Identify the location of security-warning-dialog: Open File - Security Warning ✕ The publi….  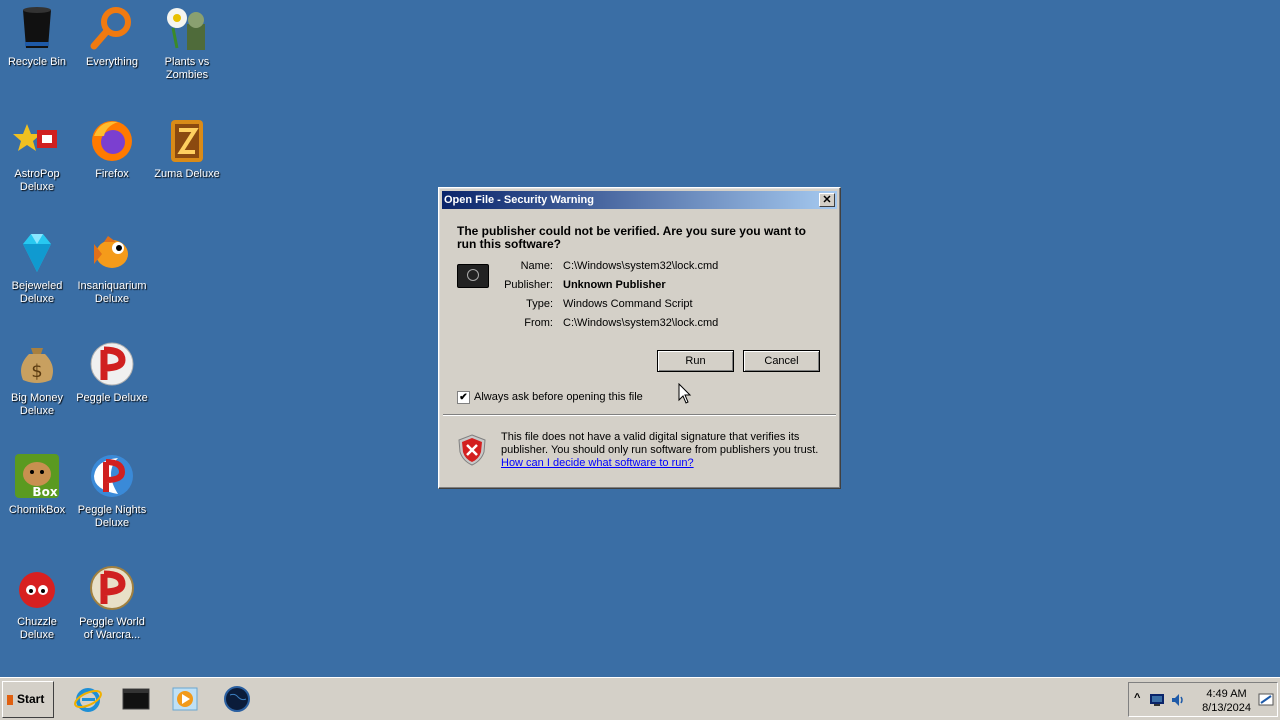
(639, 338).